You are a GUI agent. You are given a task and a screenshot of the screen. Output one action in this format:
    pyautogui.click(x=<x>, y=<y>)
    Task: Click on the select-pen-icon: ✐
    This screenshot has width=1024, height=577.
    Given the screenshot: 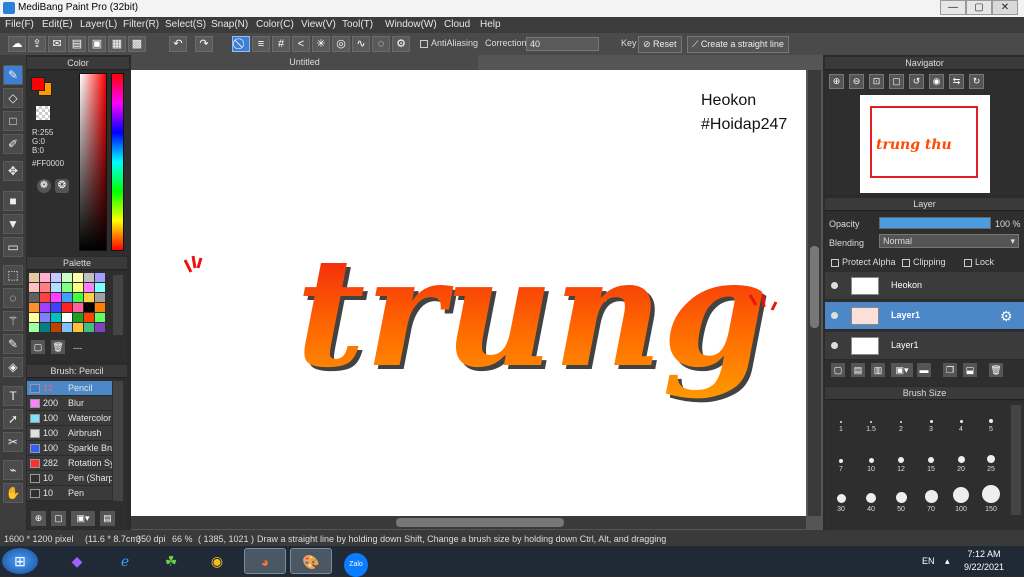 What is the action you would take?
    pyautogui.click(x=13, y=144)
    